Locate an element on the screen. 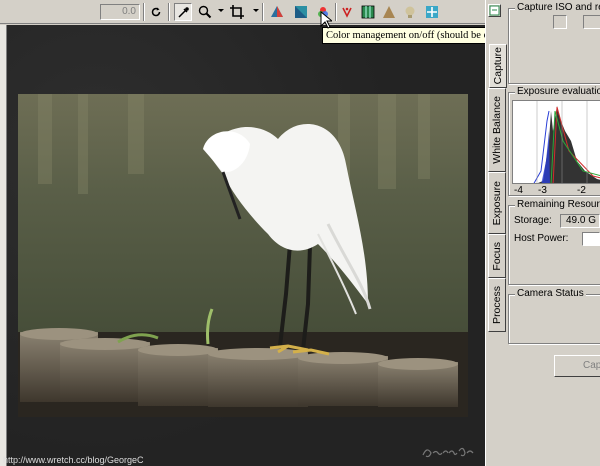  toolbar: 0.0 is located at coordinates (242, 12).